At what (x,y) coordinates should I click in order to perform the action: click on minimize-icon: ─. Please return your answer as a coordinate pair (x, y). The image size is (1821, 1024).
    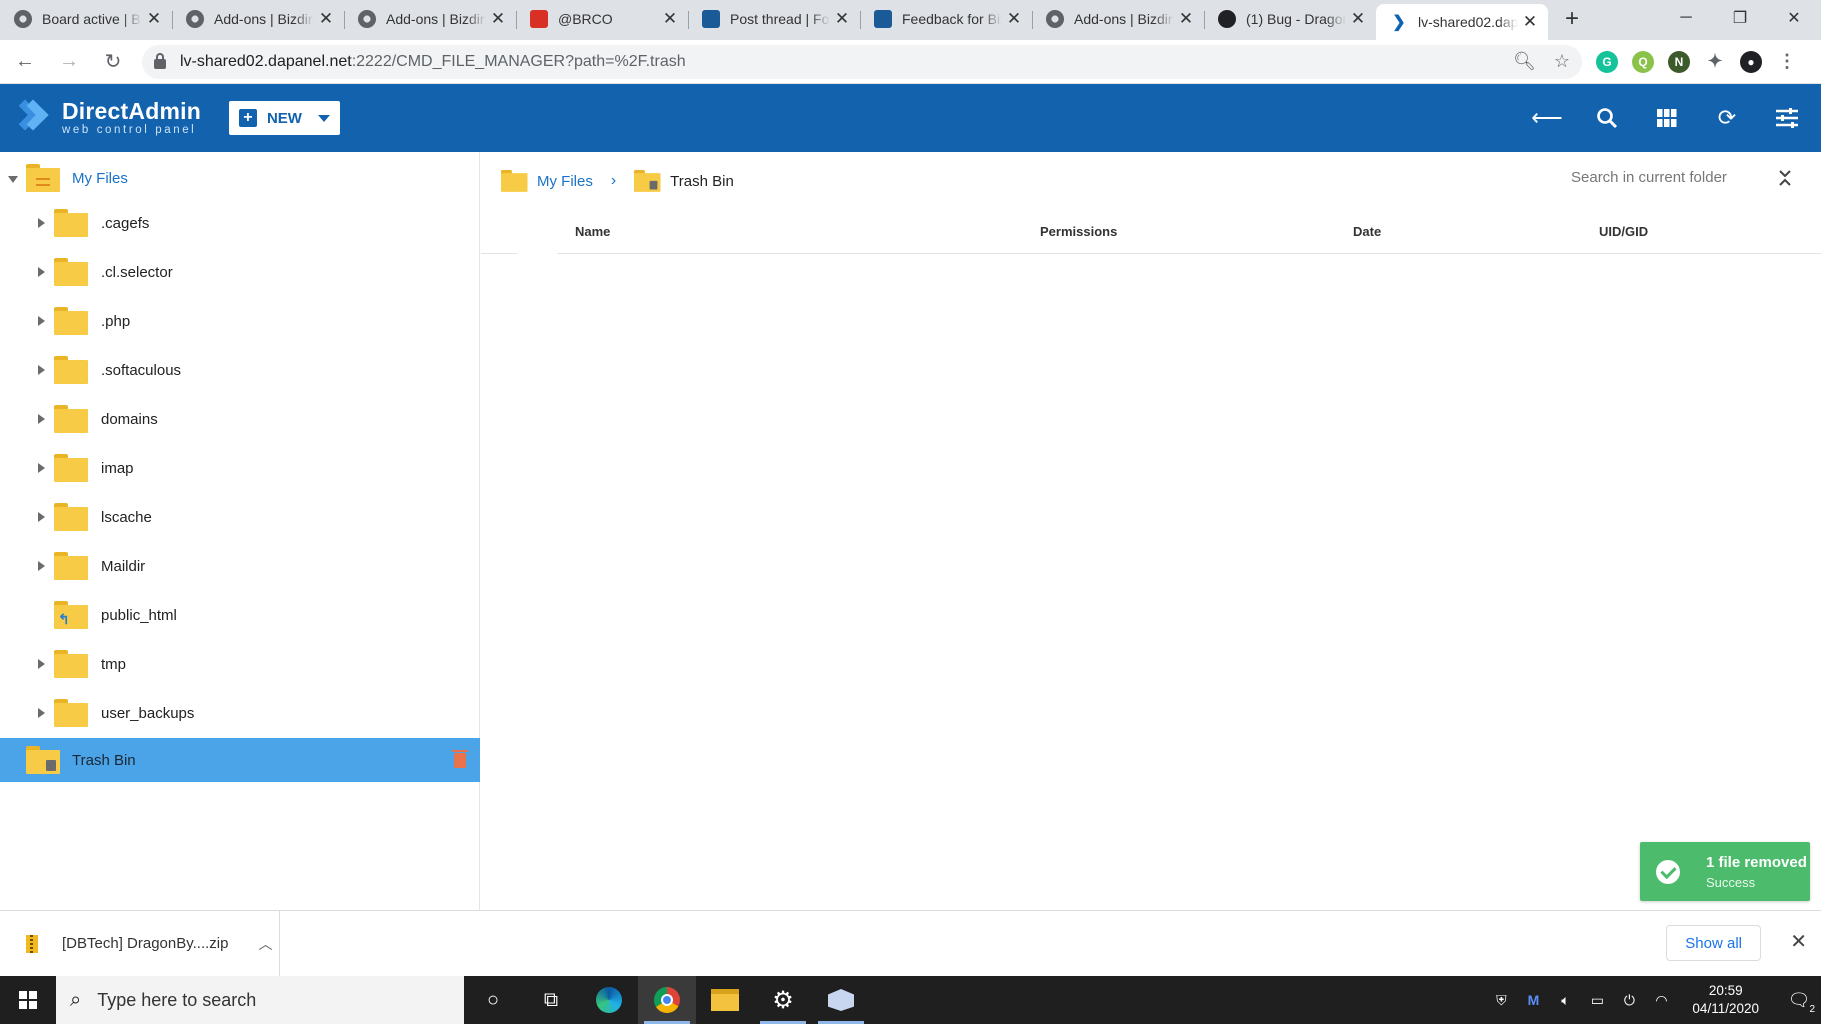
    Looking at the image, I should click on (1686, 18).